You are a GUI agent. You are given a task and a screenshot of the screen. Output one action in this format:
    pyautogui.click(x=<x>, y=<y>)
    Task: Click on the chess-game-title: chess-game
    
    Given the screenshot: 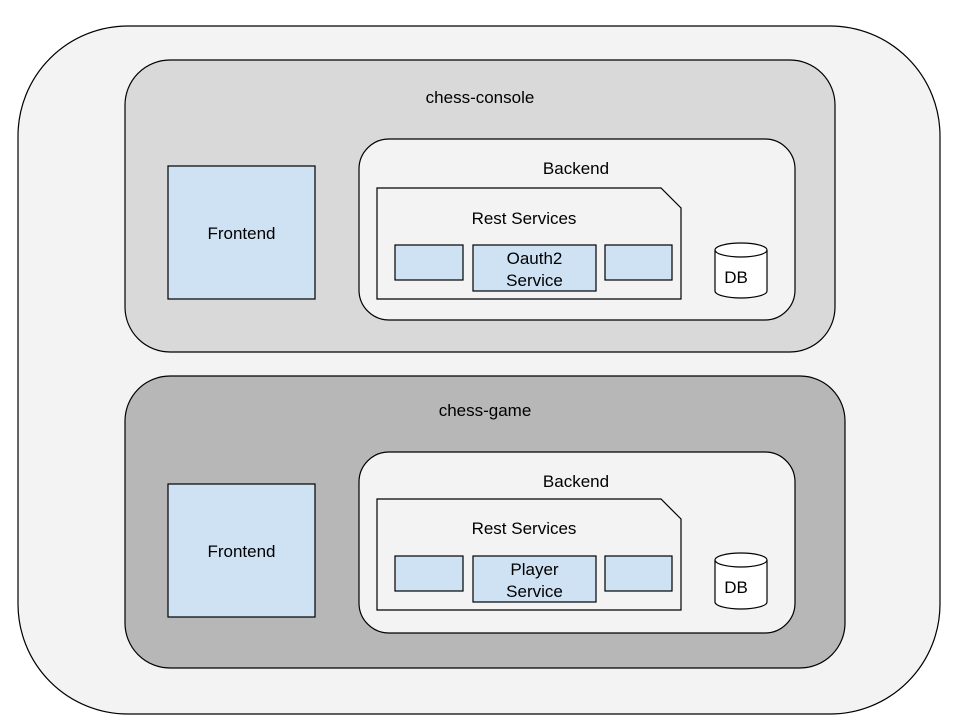 What is the action you would take?
    pyautogui.click(x=485, y=410)
    